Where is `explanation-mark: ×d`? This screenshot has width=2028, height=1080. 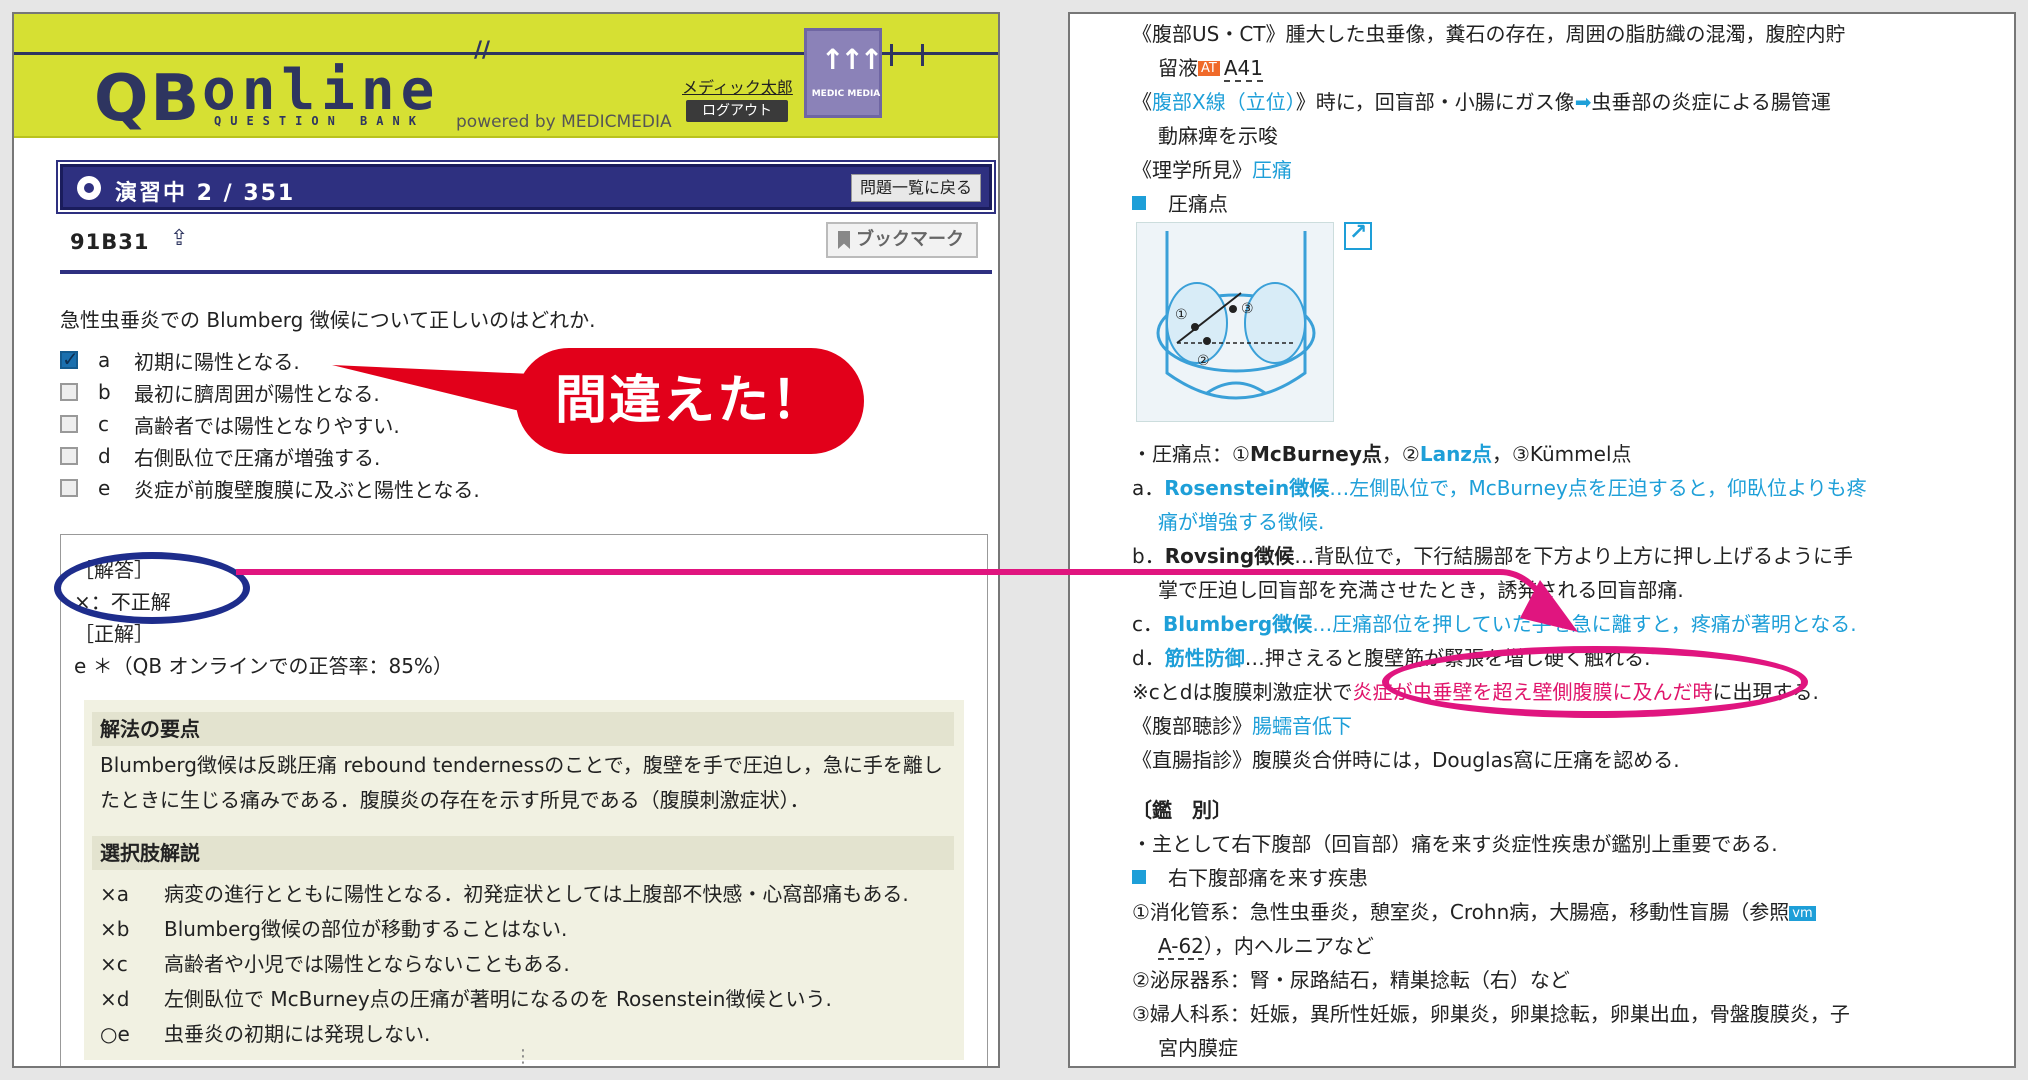
explanation-mark: ×d is located at coordinates (115, 999).